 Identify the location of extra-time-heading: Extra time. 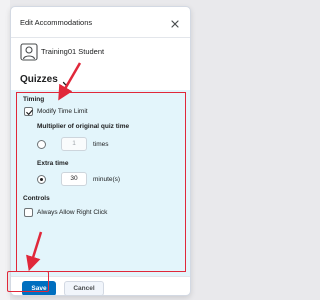
(53, 163).